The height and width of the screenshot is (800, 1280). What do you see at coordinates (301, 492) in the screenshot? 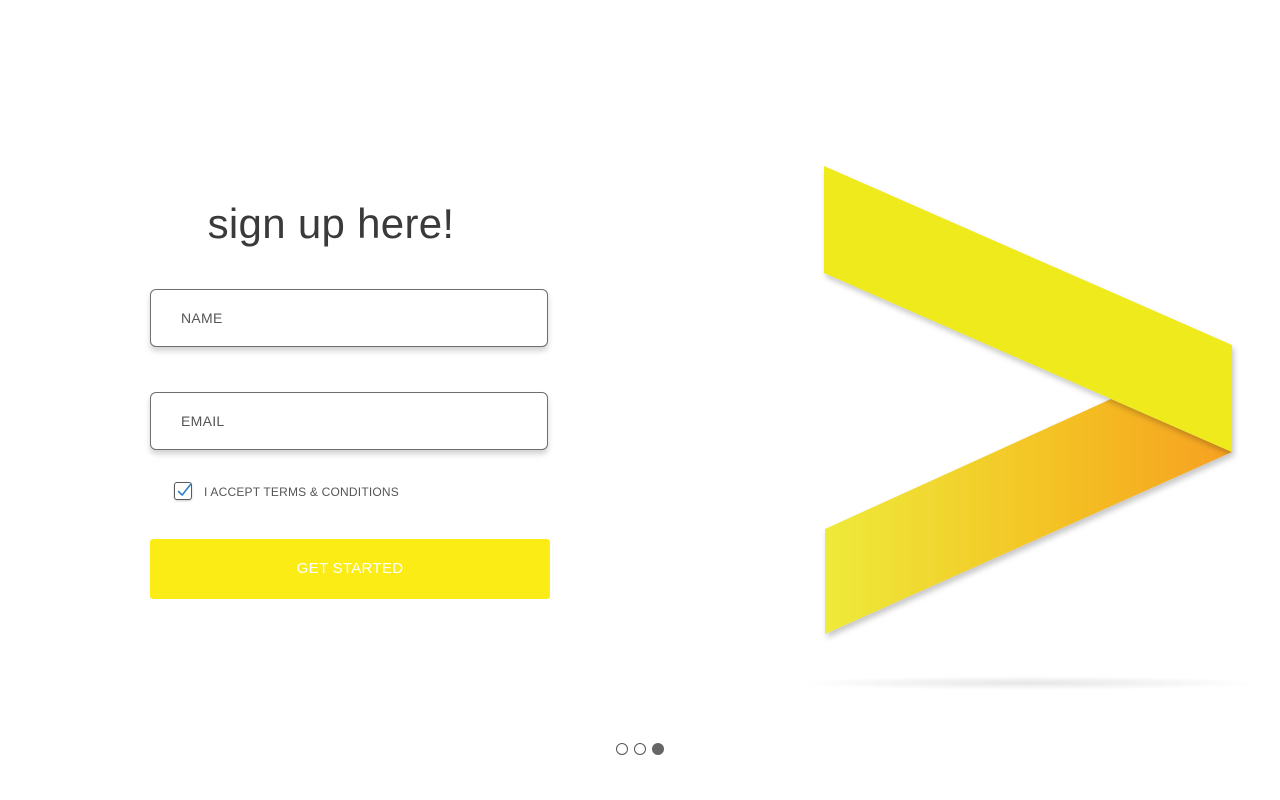
I see `terms-label: I ACCEPT TERMS & CONDITIONS` at bounding box center [301, 492].